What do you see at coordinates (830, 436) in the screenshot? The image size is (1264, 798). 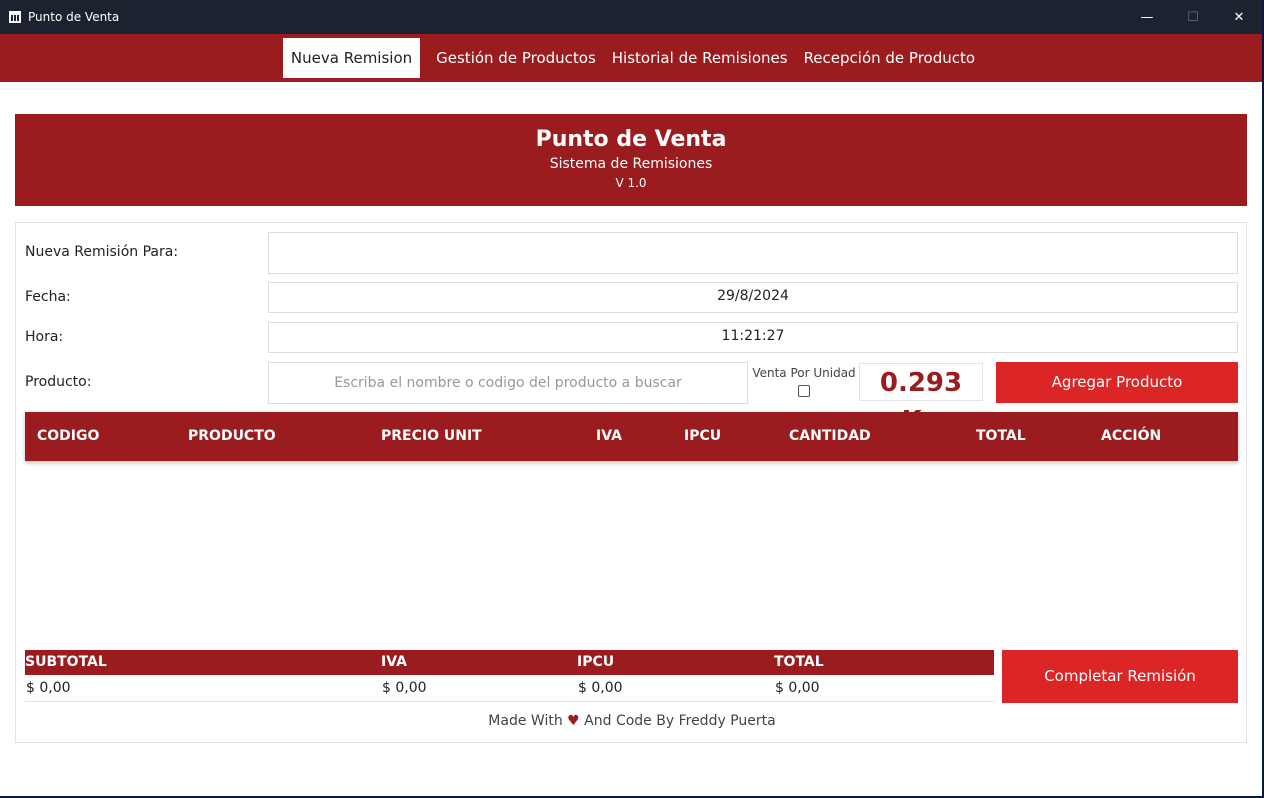 I see `column-header-cantidad: CANTIDAD` at bounding box center [830, 436].